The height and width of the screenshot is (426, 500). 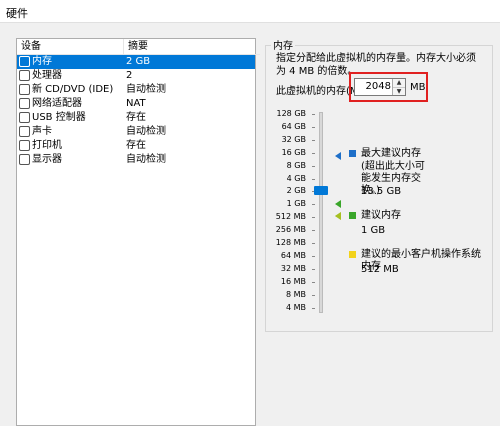 What do you see at coordinates (250, 11) in the screenshot?
I see `title-bar: 硬件` at bounding box center [250, 11].